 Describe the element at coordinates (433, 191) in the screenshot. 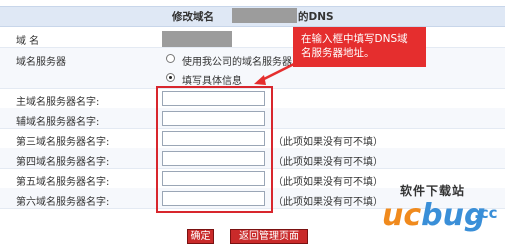

I see `watermark-site-name: 软件下载站` at that location.